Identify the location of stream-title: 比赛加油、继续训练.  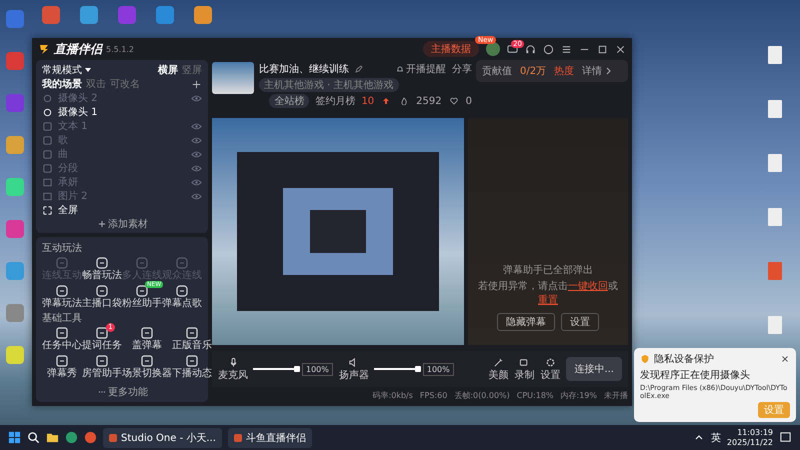
(304, 69).